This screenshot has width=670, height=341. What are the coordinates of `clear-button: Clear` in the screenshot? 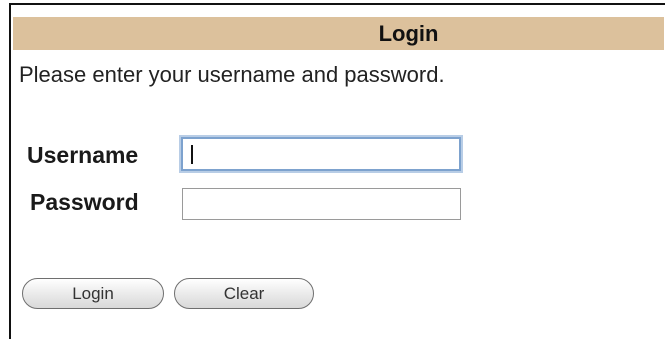 It's located at (244, 293).